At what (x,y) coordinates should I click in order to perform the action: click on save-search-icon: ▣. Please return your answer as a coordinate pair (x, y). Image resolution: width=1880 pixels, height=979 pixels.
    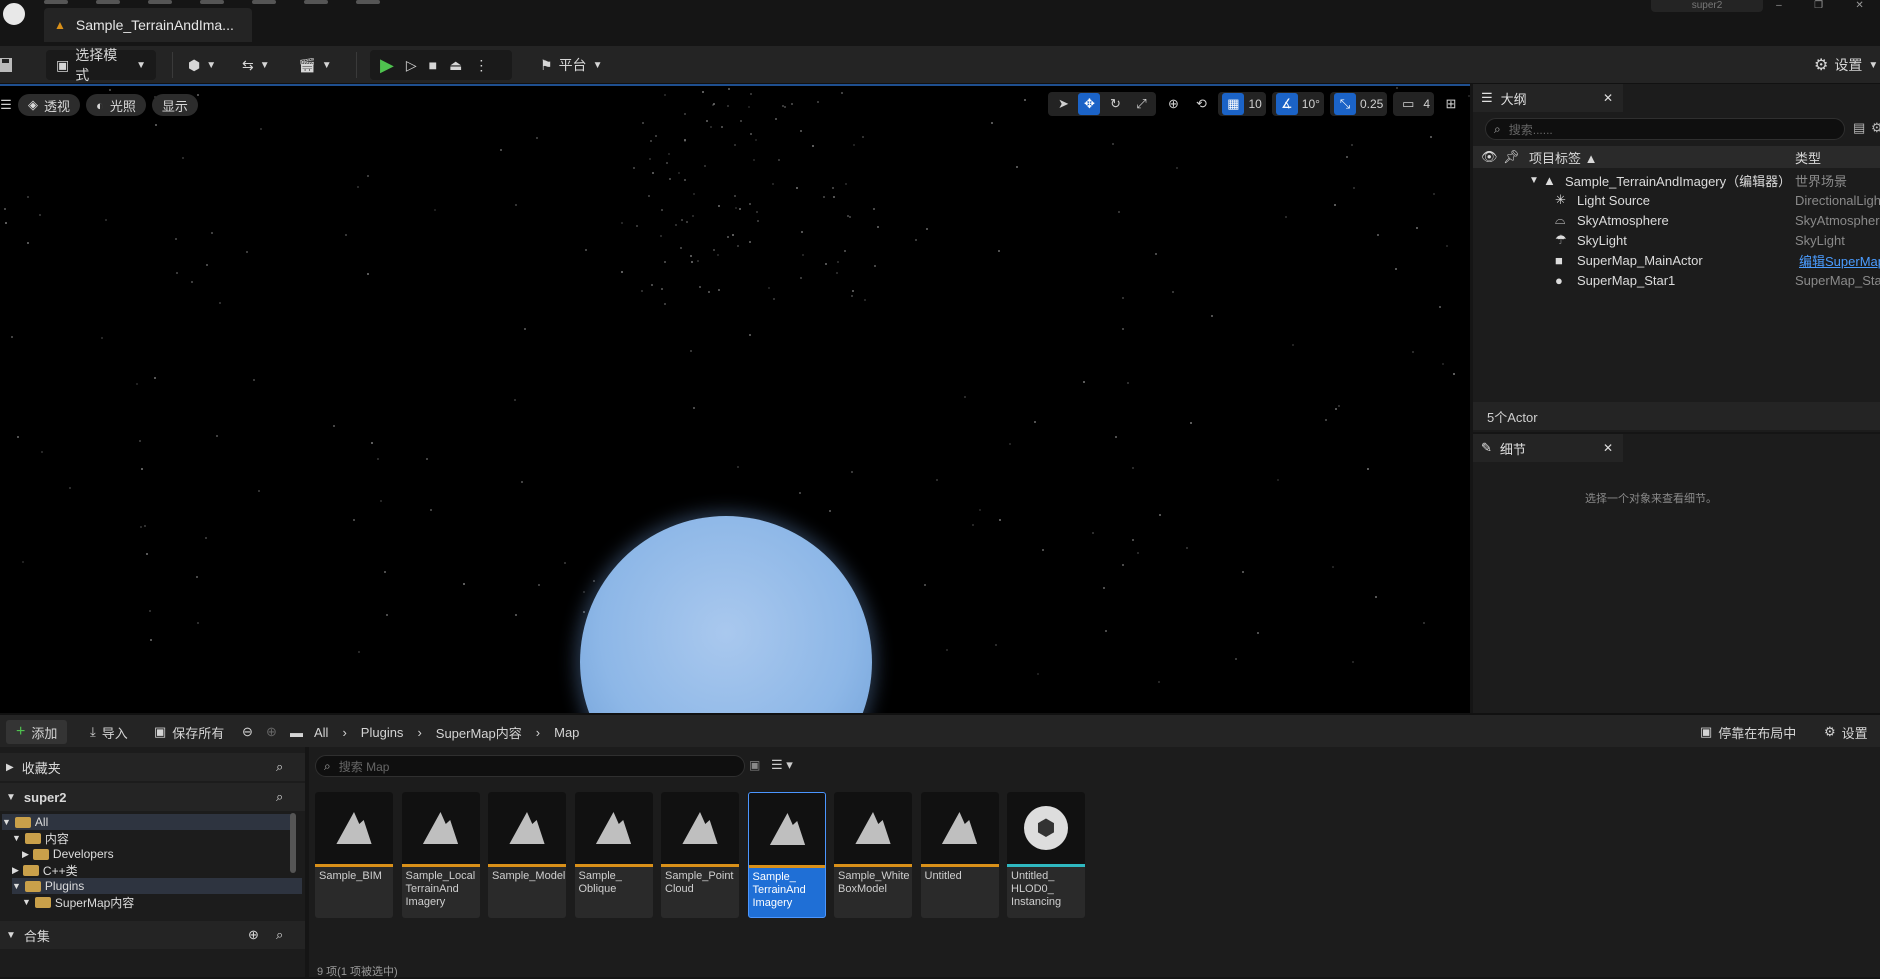
    Looking at the image, I should click on (754, 765).